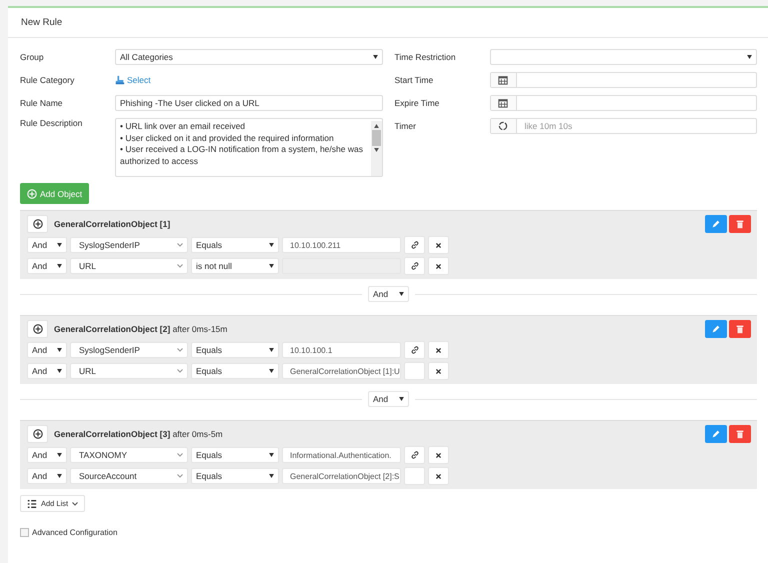  Describe the element at coordinates (52, 123) in the screenshot. I see `field-label: Rule Description` at that location.